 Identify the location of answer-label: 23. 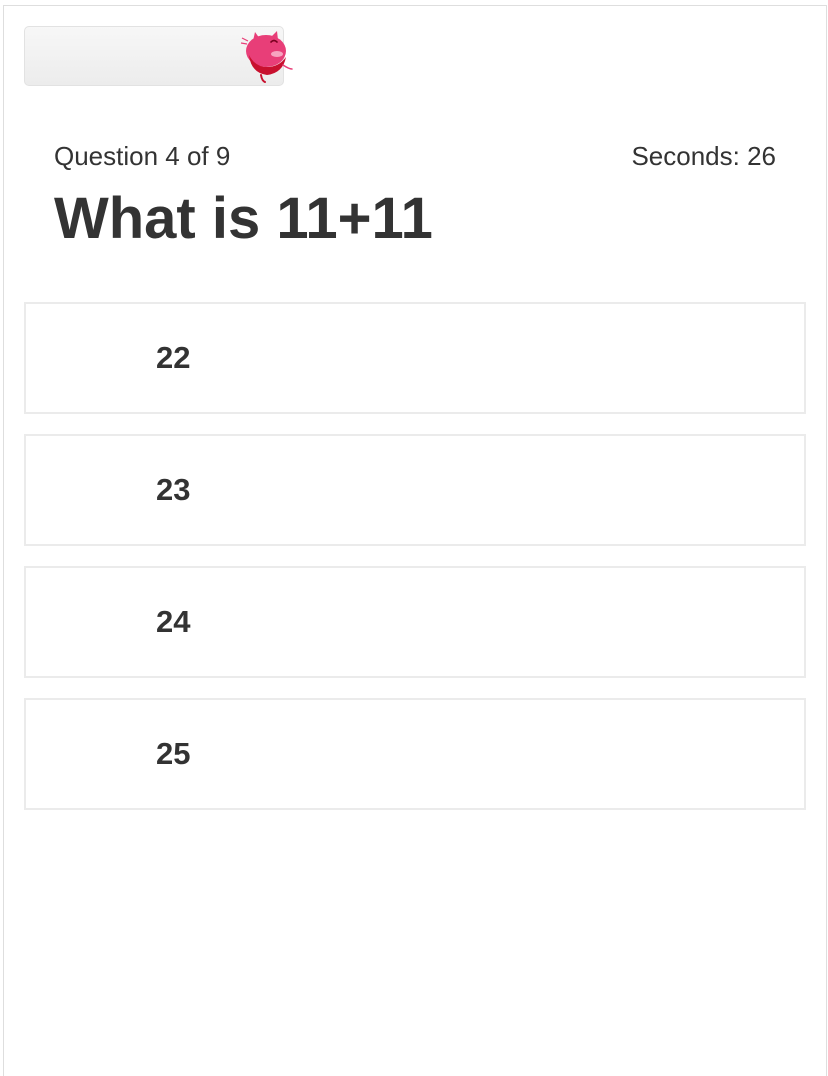
(173, 489).